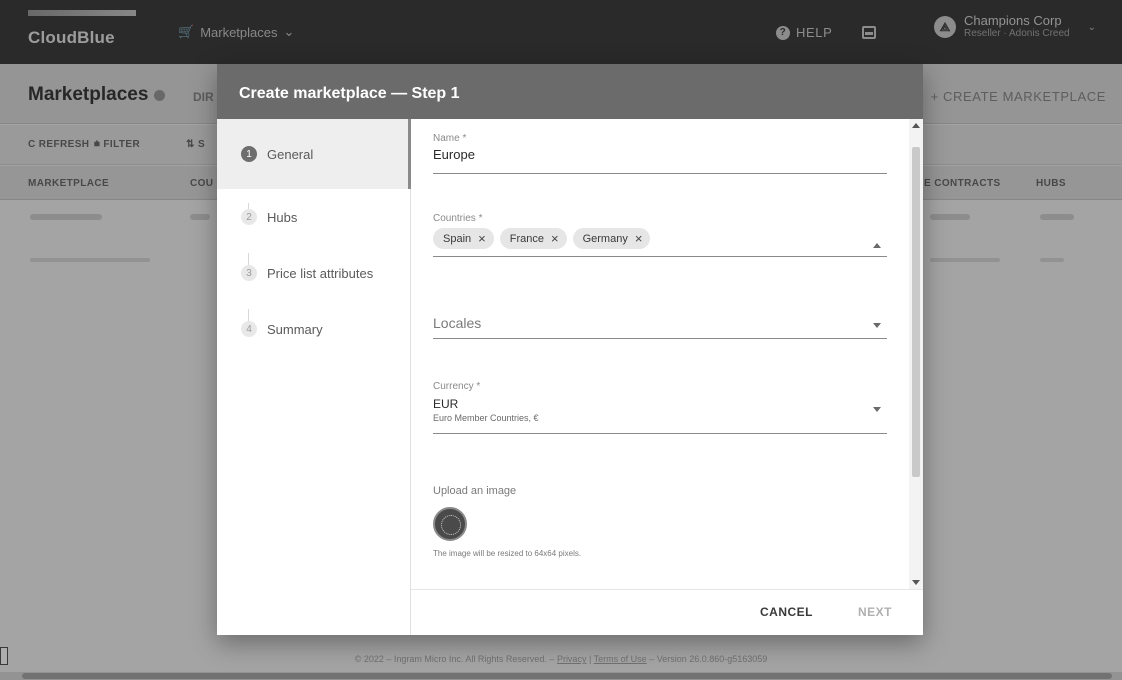  Describe the element at coordinates (457, 238) in the screenshot. I see `chip-label: Spain` at that location.